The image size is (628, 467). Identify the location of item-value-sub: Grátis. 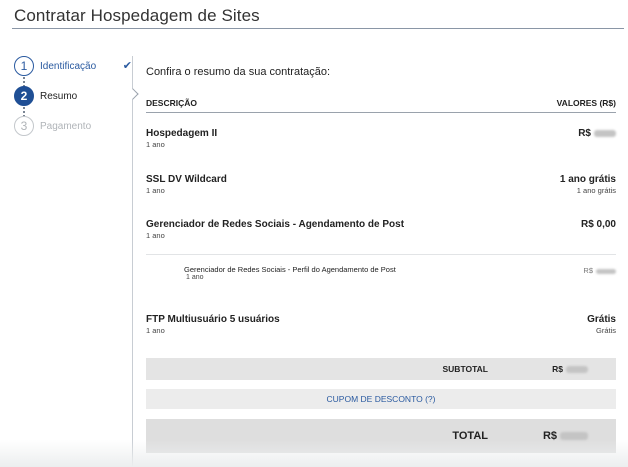
(605, 330).